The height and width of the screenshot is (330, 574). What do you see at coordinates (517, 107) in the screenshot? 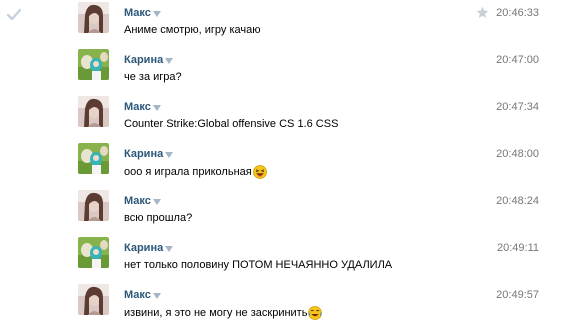
I see `message-time: 20:47:34` at bounding box center [517, 107].